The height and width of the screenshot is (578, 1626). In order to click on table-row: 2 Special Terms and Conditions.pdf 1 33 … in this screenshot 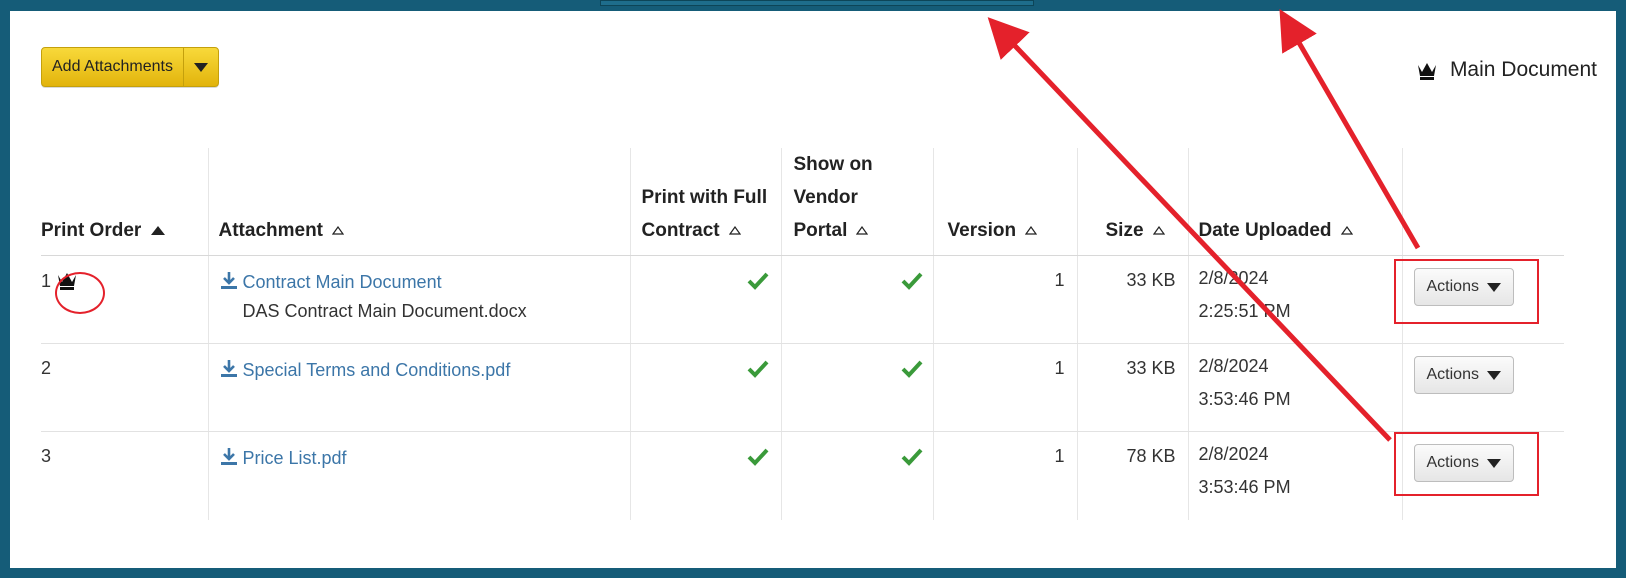, I will do `click(802, 387)`.